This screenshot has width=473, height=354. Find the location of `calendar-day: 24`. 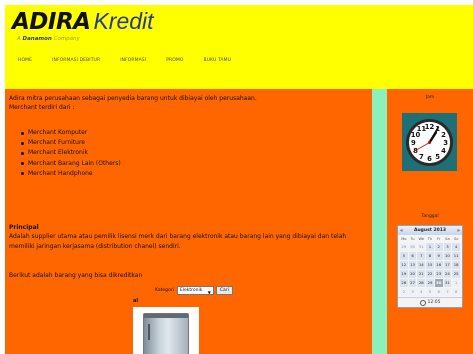

calendar-day: 24 is located at coordinates (447, 274).